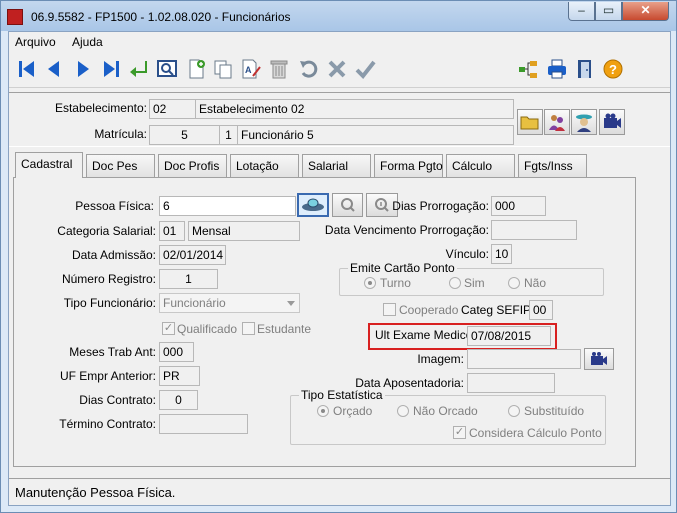 The image size is (677, 513). Describe the element at coordinates (511, 383) in the screenshot. I see `data-aposentadoria-field` at that location.